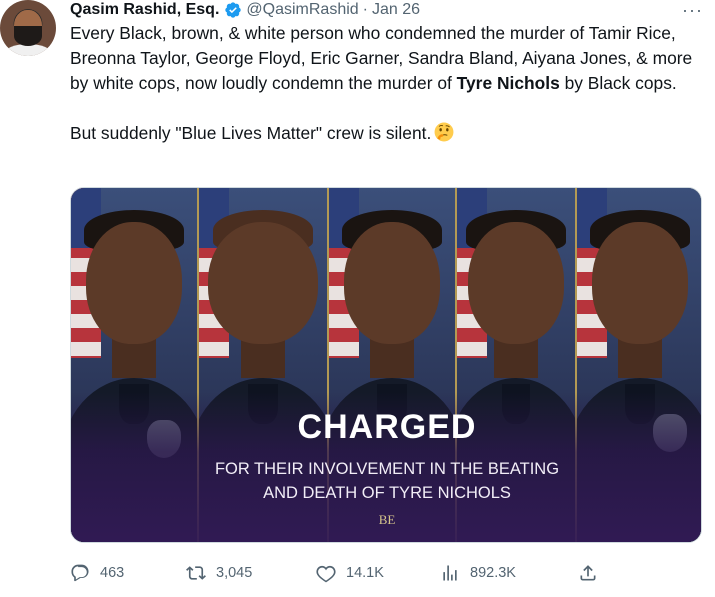 The width and height of the screenshot is (715, 597). I want to click on author-handle: @QasimRashid, so click(302, 10).